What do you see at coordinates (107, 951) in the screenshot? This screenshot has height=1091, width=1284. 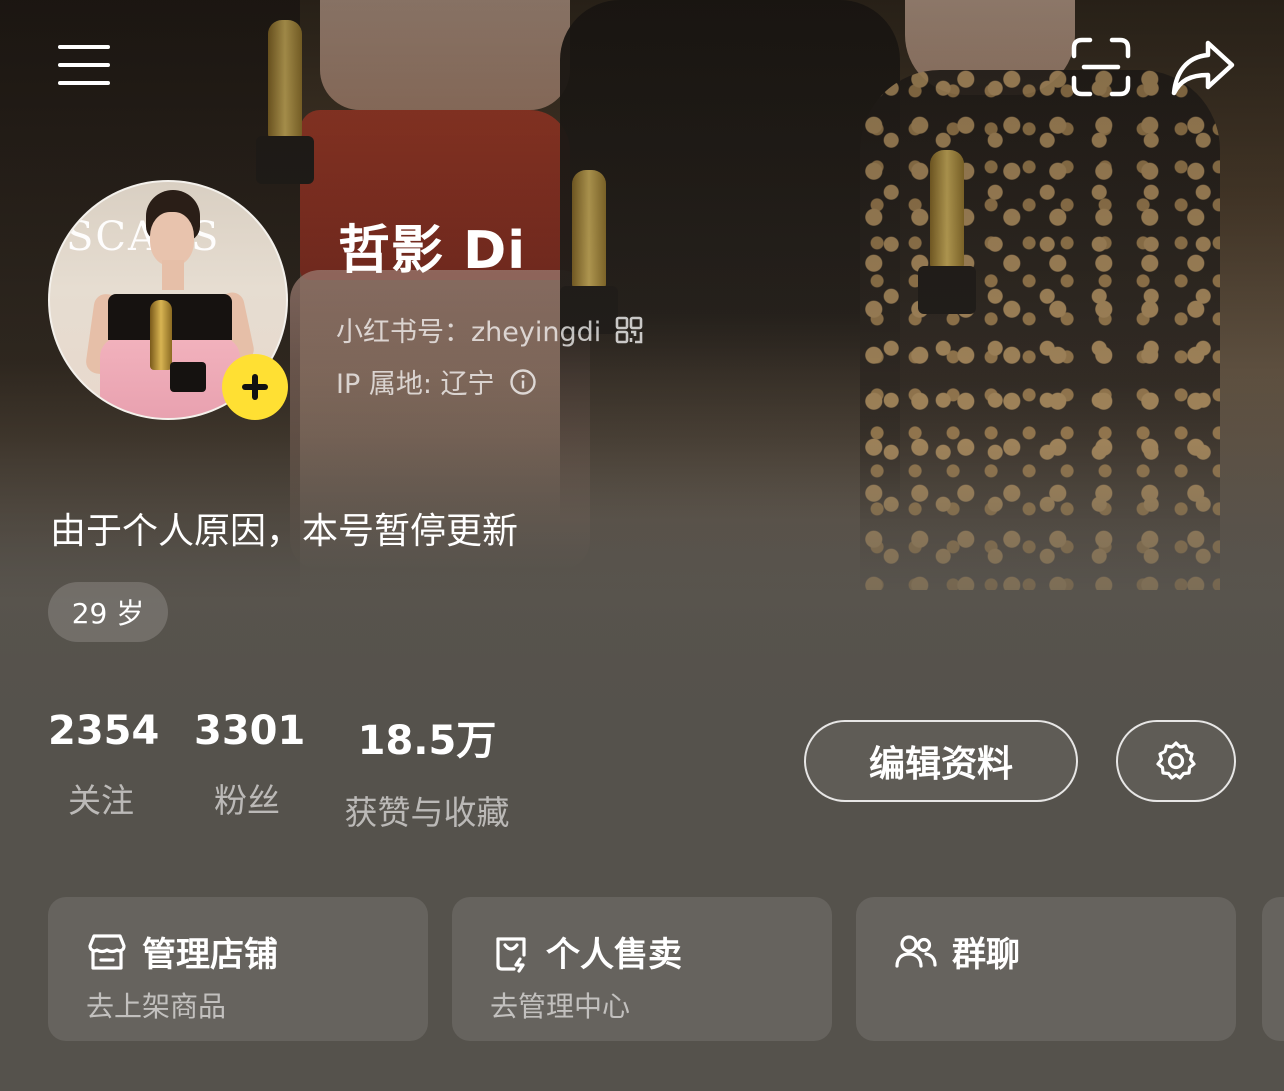 I see `store-icon` at bounding box center [107, 951].